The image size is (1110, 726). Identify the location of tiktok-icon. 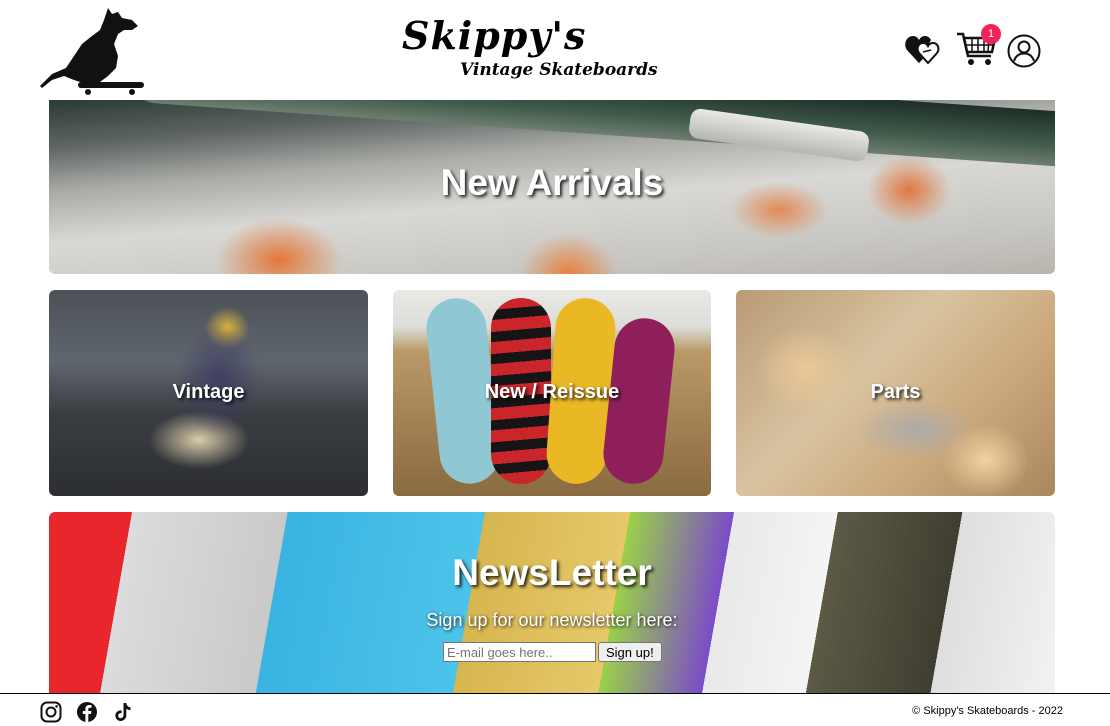
(123, 712).